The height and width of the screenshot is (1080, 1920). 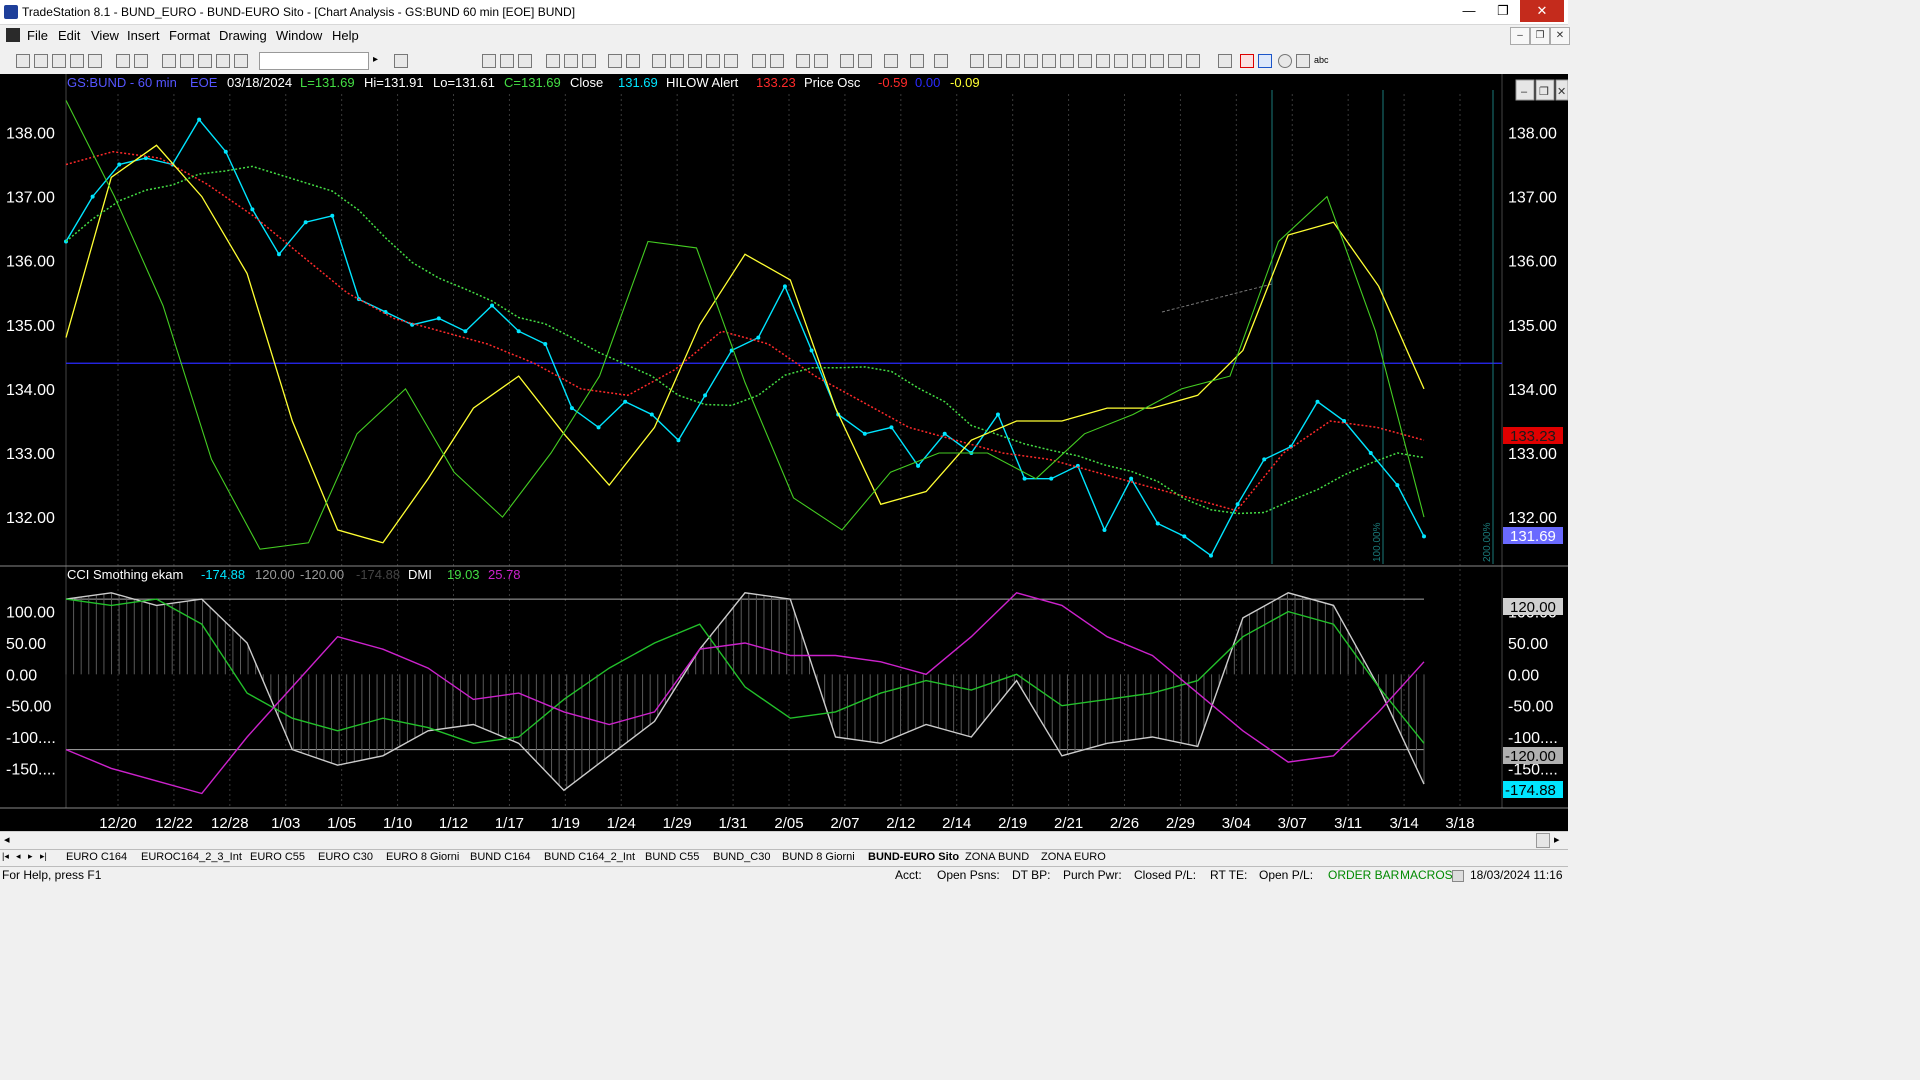 What do you see at coordinates (525, 61) in the screenshot?
I see `grid-icon` at bounding box center [525, 61].